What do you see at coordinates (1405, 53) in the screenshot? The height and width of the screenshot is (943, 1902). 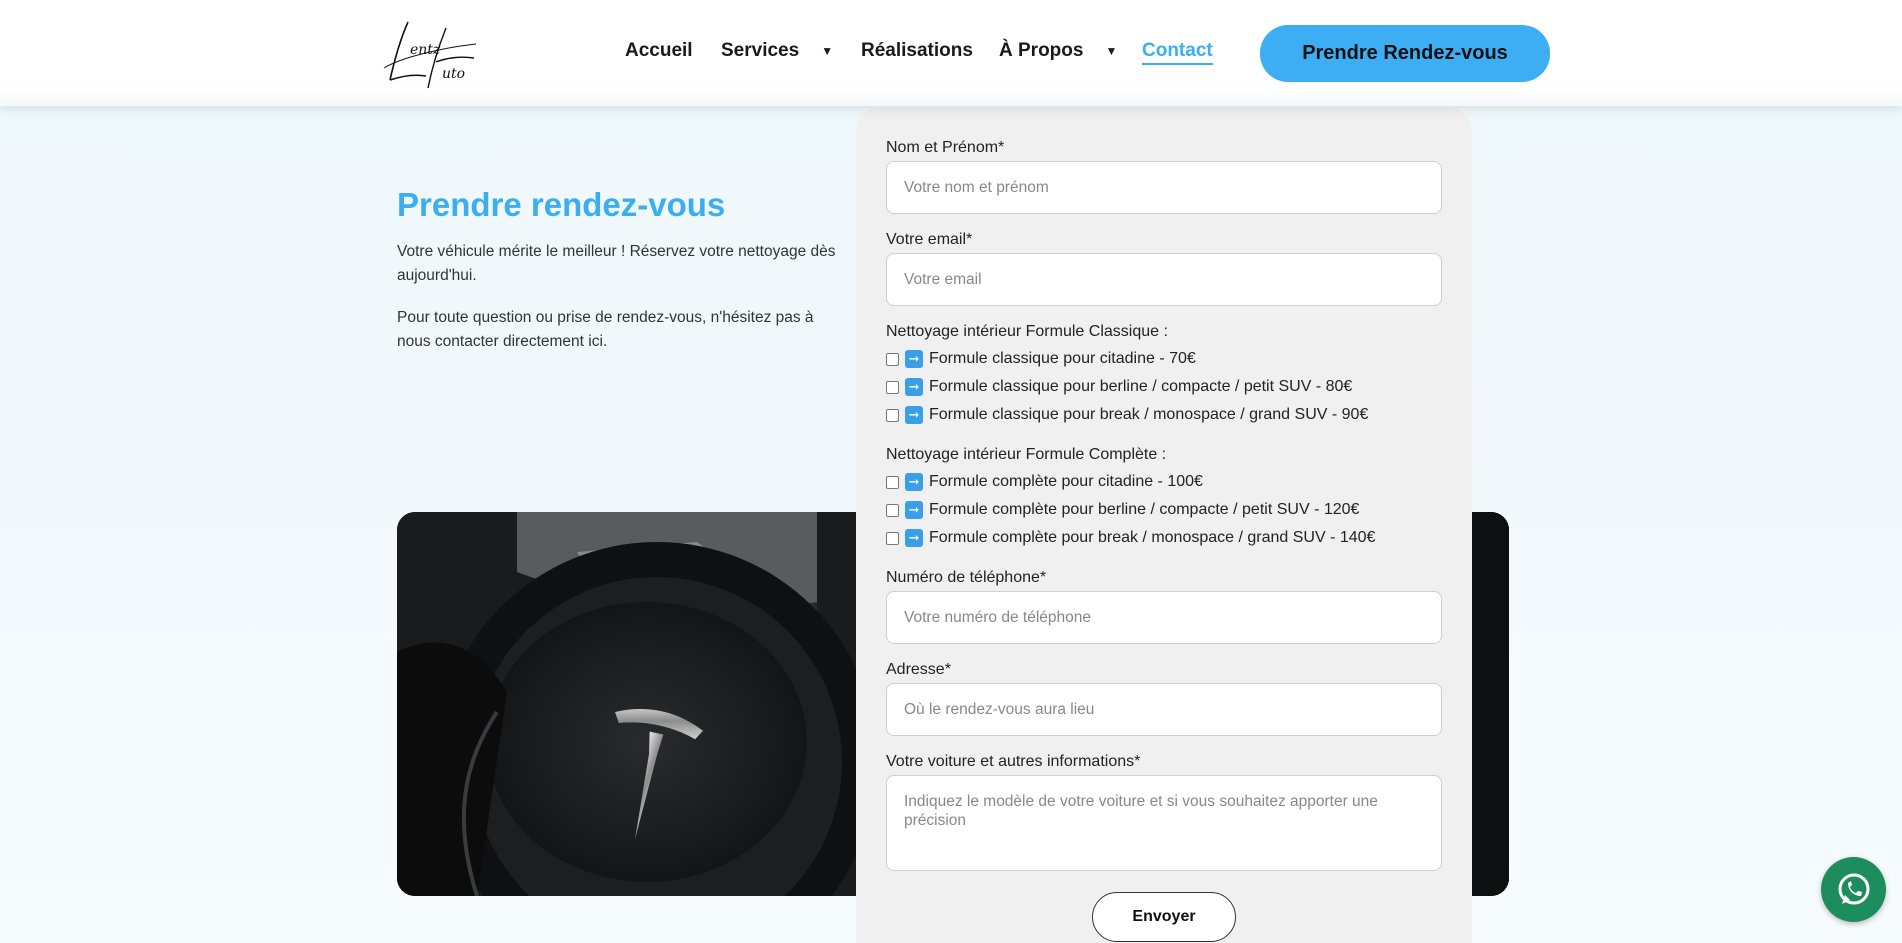 I see `book-appointment-button: Prendre Rendez-vous` at bounding box center [1405, 53].